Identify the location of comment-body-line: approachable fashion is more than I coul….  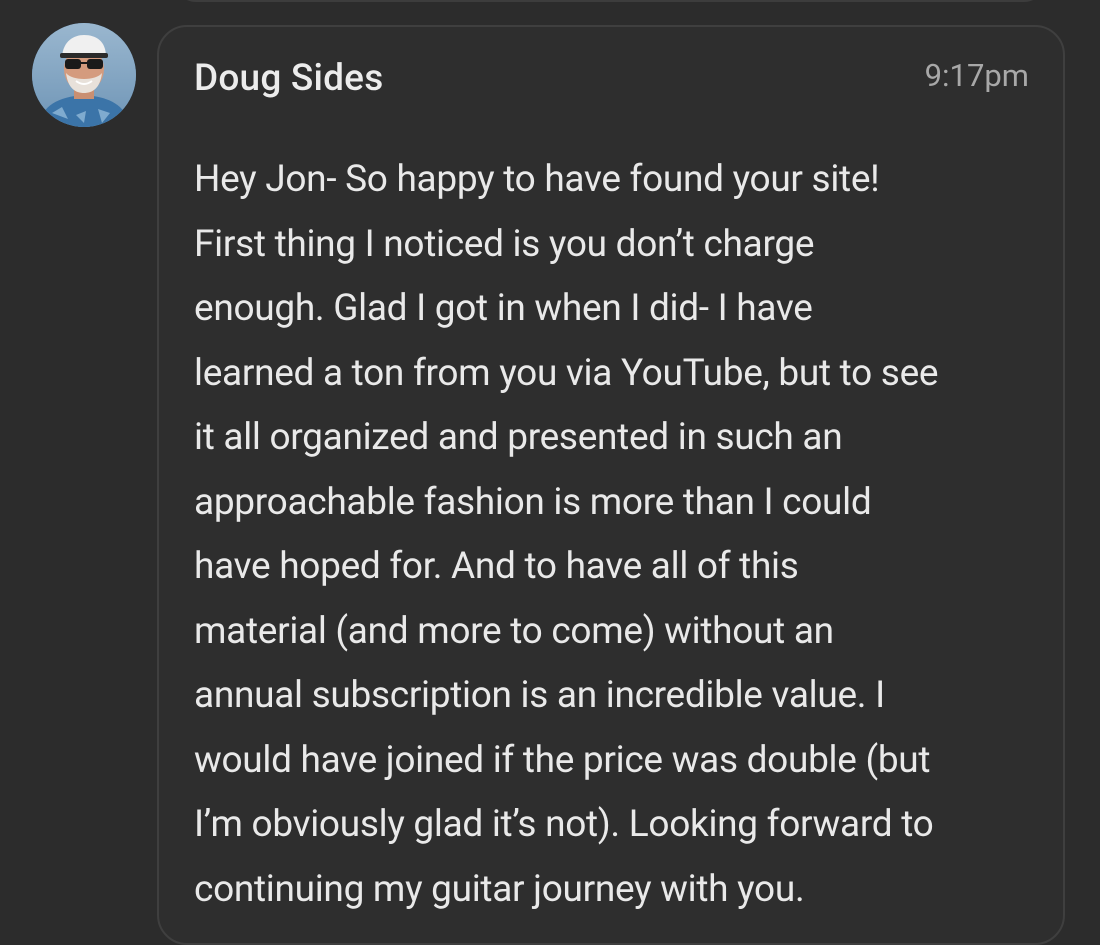
(533, 502).